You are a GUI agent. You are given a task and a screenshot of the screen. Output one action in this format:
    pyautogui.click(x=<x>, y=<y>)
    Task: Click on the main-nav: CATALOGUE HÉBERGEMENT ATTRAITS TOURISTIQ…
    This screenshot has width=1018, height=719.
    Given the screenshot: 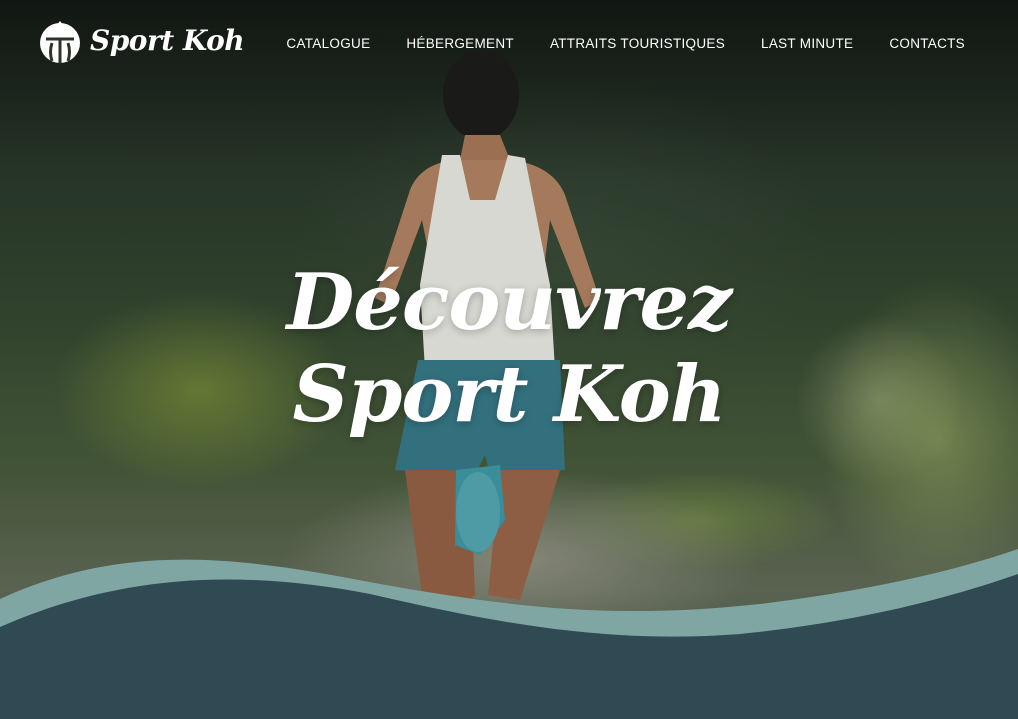 What is the action you would take?
    pyautogui.click(x=625, y=43)
    